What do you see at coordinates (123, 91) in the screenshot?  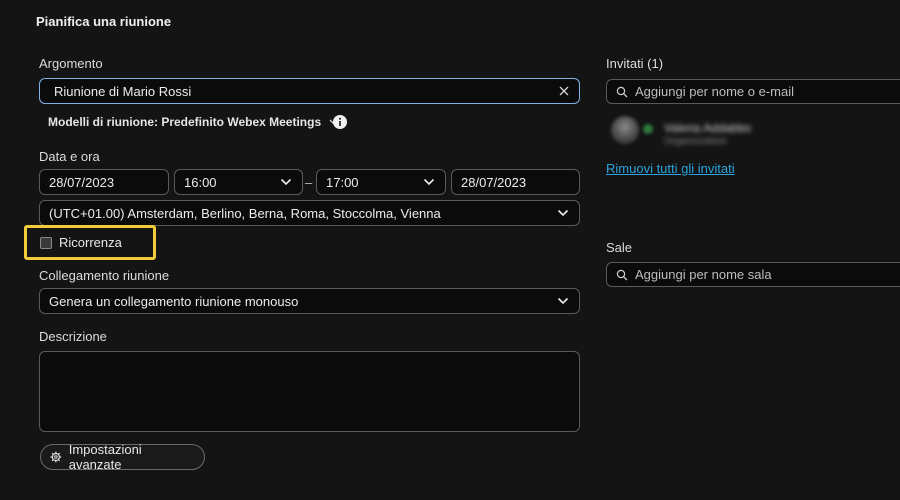 I see `topic-value: Riunione di Mario Rossi` at bounding box center [123, 91].